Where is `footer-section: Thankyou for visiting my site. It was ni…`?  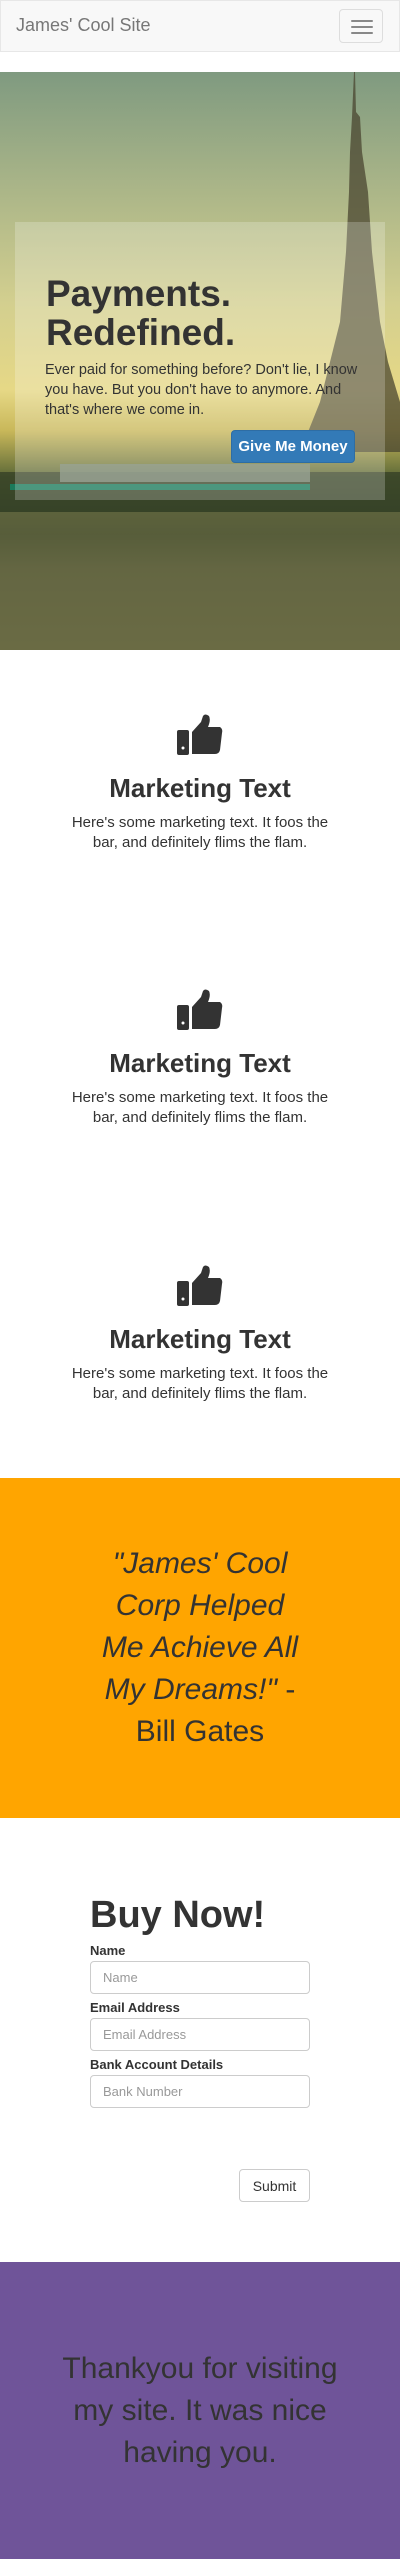 footer-section: Thankyou for visiting my site. It was ni… is located at coordinates (200, 2410).